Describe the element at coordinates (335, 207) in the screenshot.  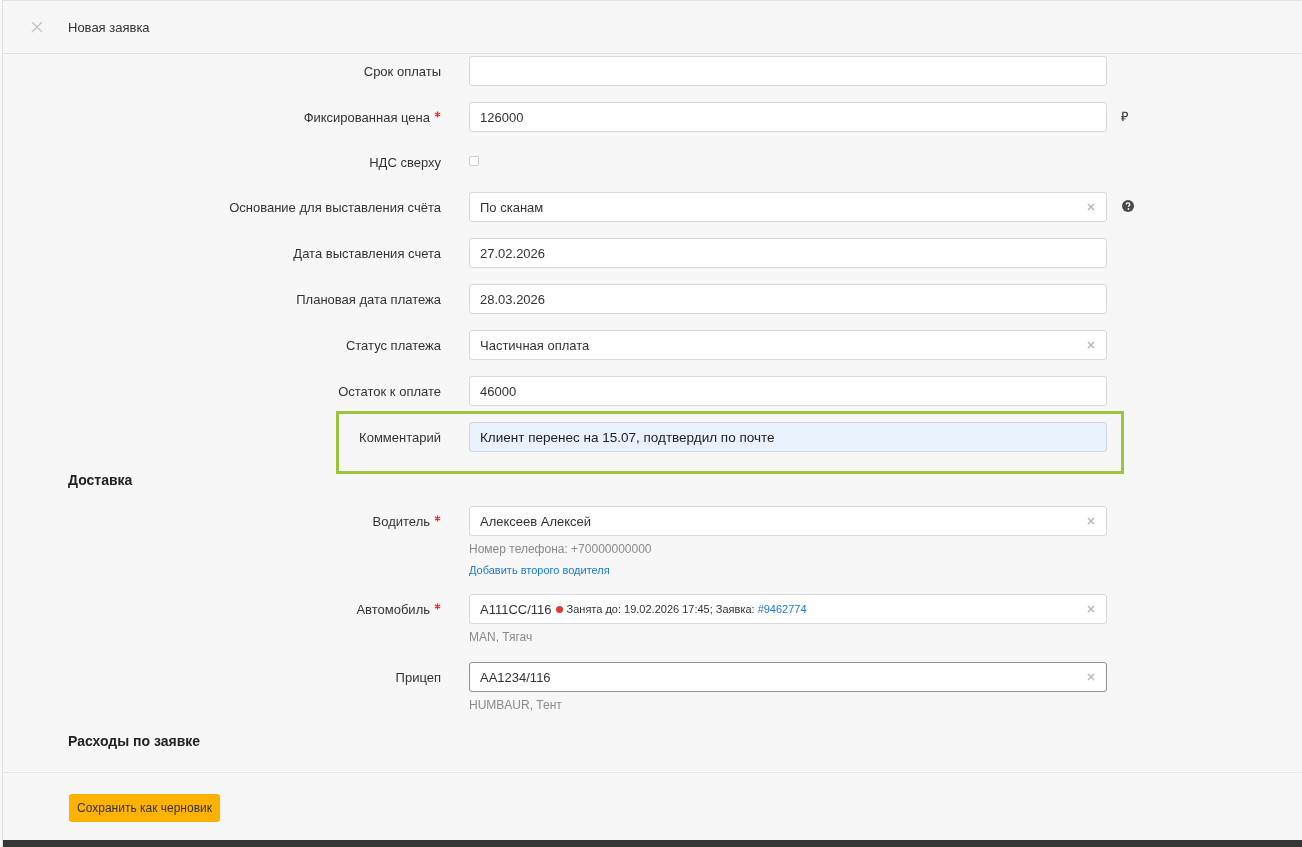
I see `field-label: Основание для выставления счёта` at that location.